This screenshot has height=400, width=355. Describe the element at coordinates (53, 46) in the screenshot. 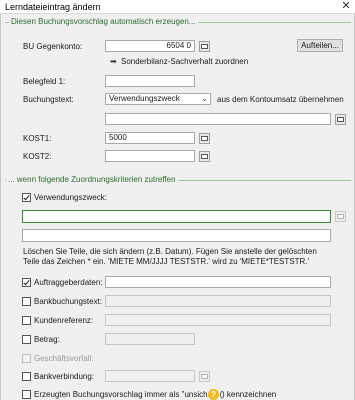

I see `bu-gegenkonto-label: BU Gegenkonto:` at that location.